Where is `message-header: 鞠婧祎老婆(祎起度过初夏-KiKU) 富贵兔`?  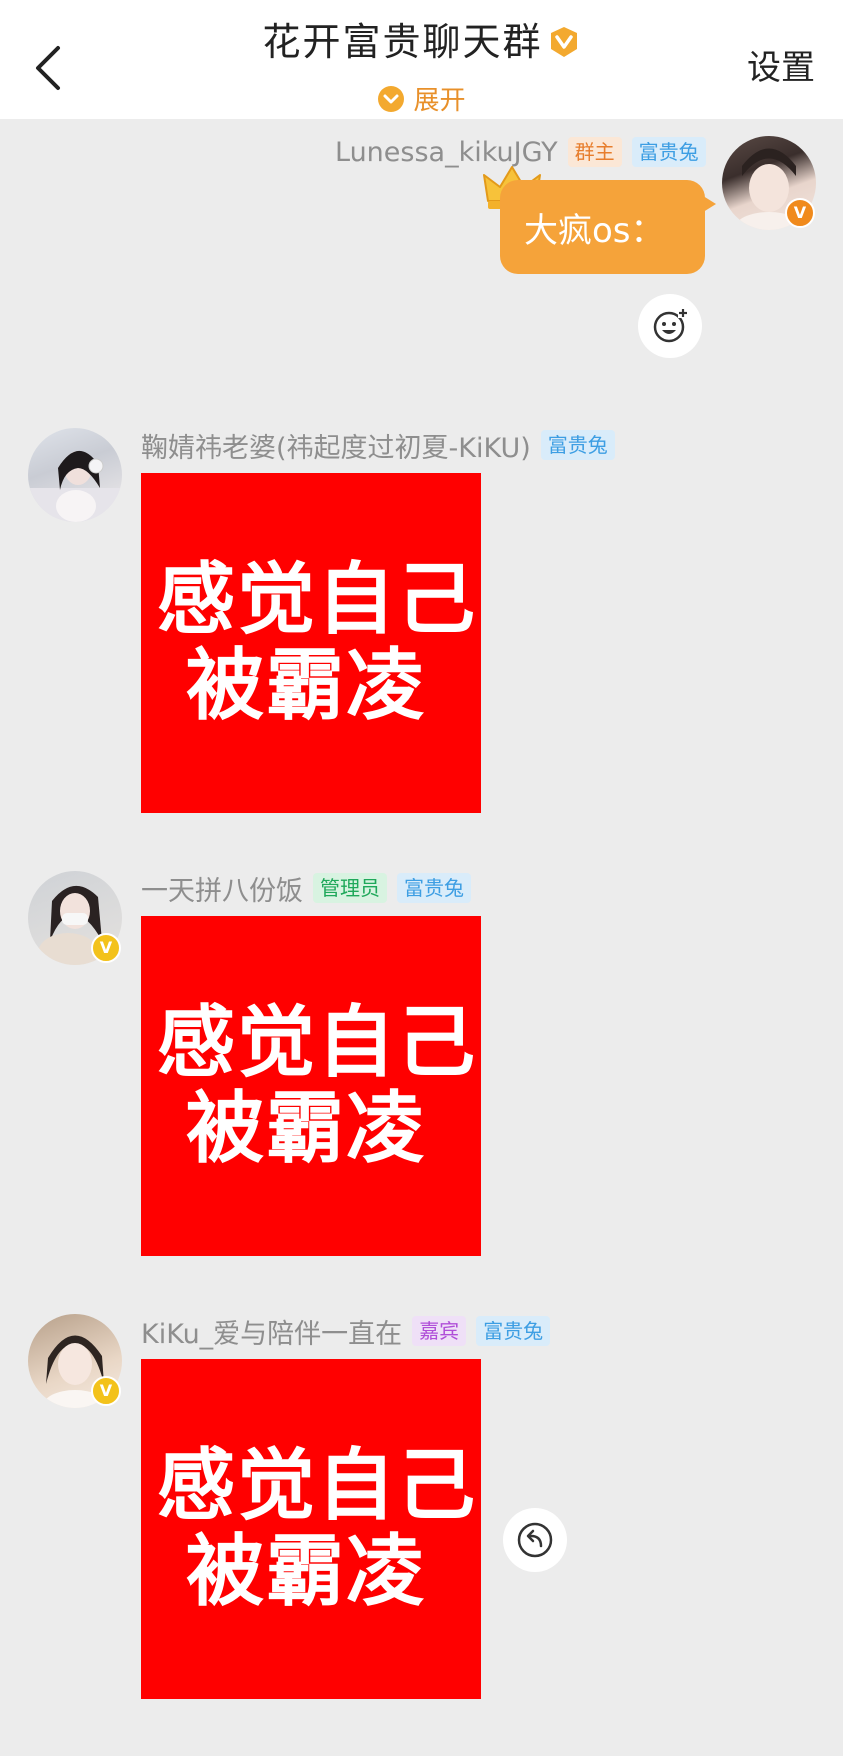 message-header: 鞠婧祎老婆(祎起度过初夏-KiKU) 富贵兔 is located at coordinates (378, 446).